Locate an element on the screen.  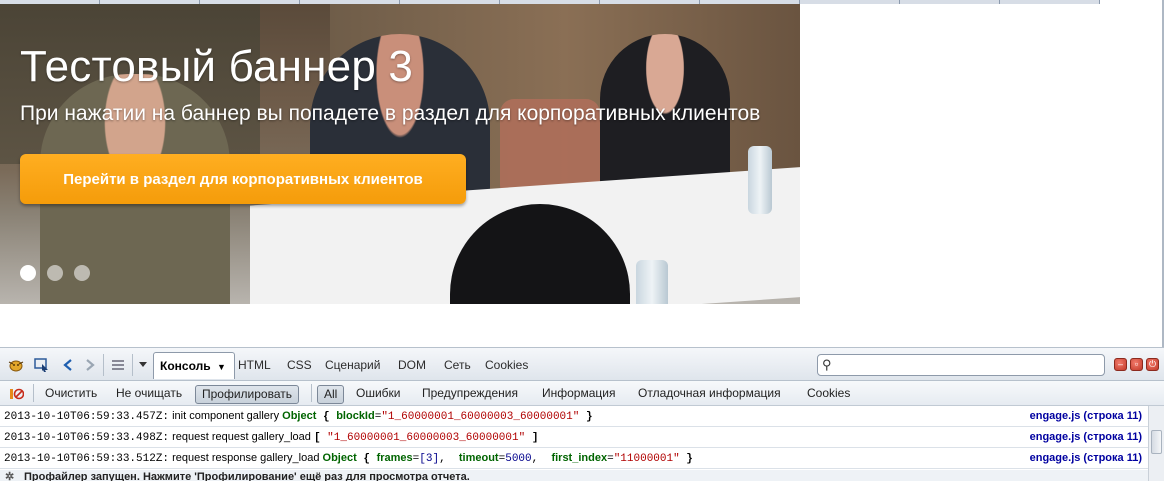
minimize-icon: – is located at coordinates (1120, 364).